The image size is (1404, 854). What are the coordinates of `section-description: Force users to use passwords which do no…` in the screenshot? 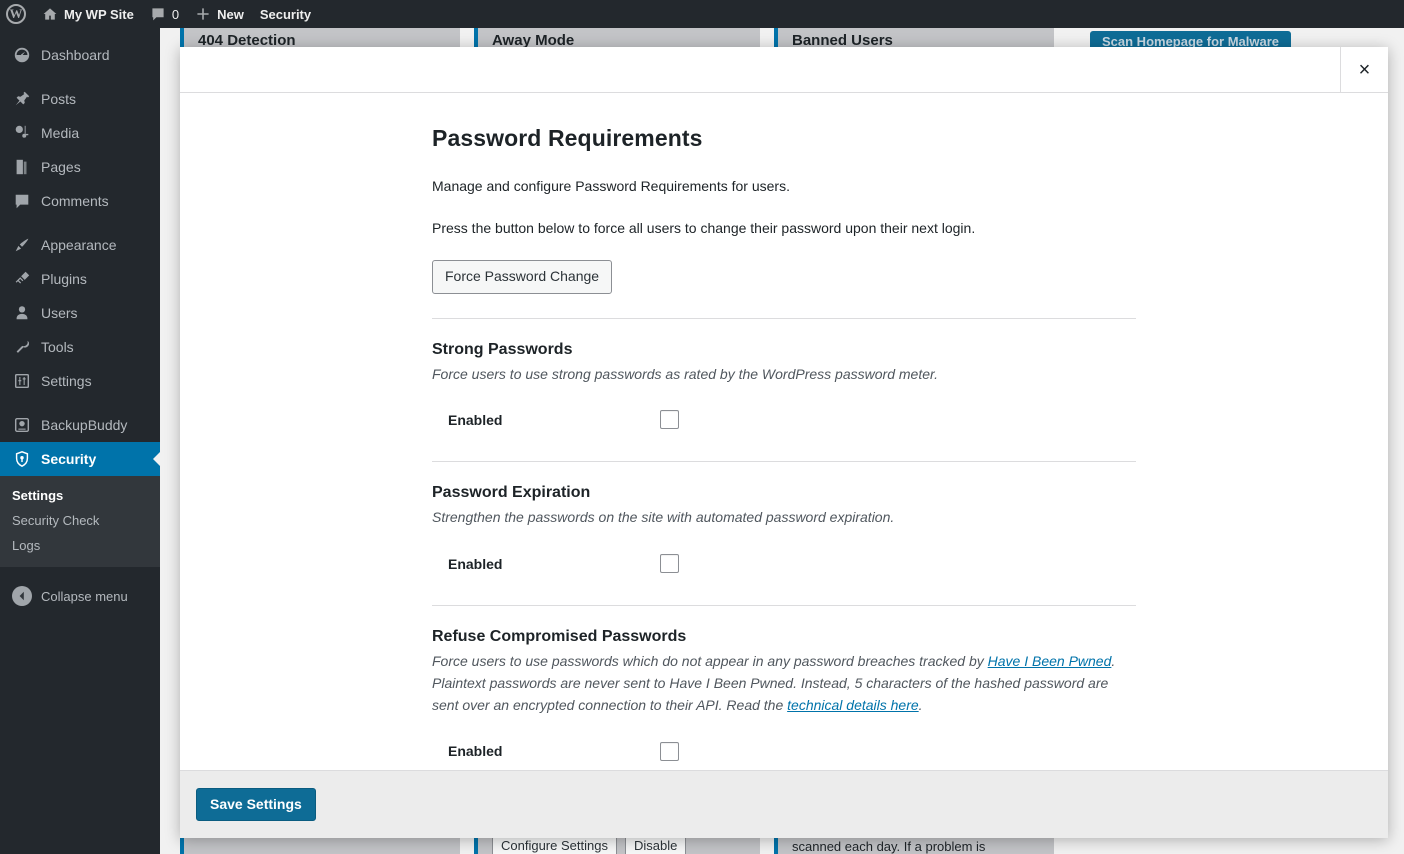 It's located at (784, 683).